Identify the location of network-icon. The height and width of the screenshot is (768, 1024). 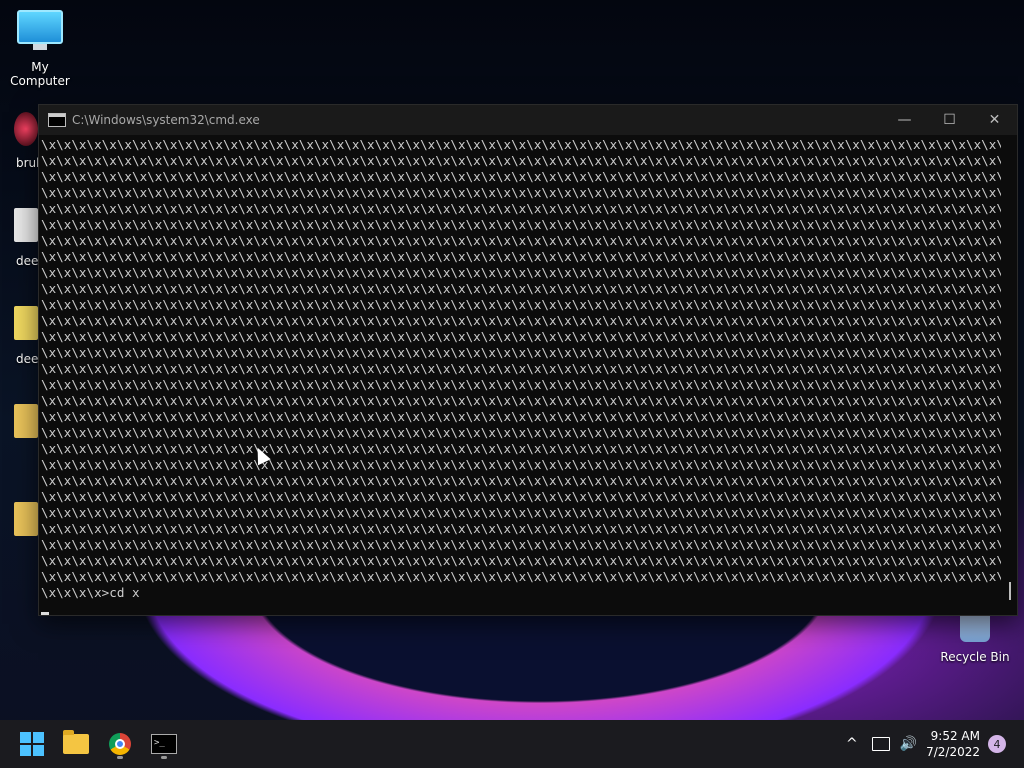
(880, 744).